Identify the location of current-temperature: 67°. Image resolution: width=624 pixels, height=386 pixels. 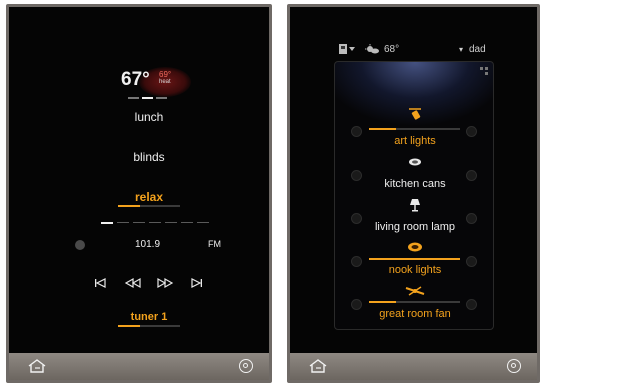
(135, 79).